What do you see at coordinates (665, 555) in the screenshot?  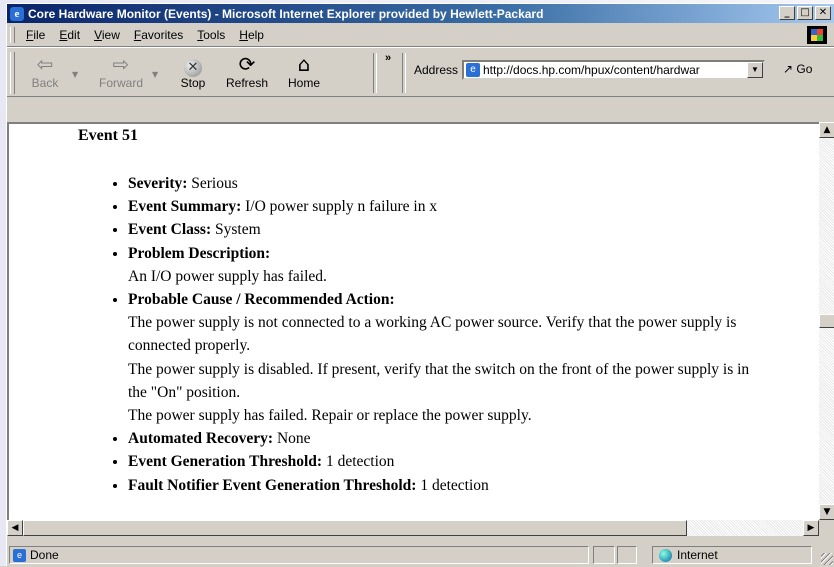 I see `globe-icon` at bounding box center [665, 555].